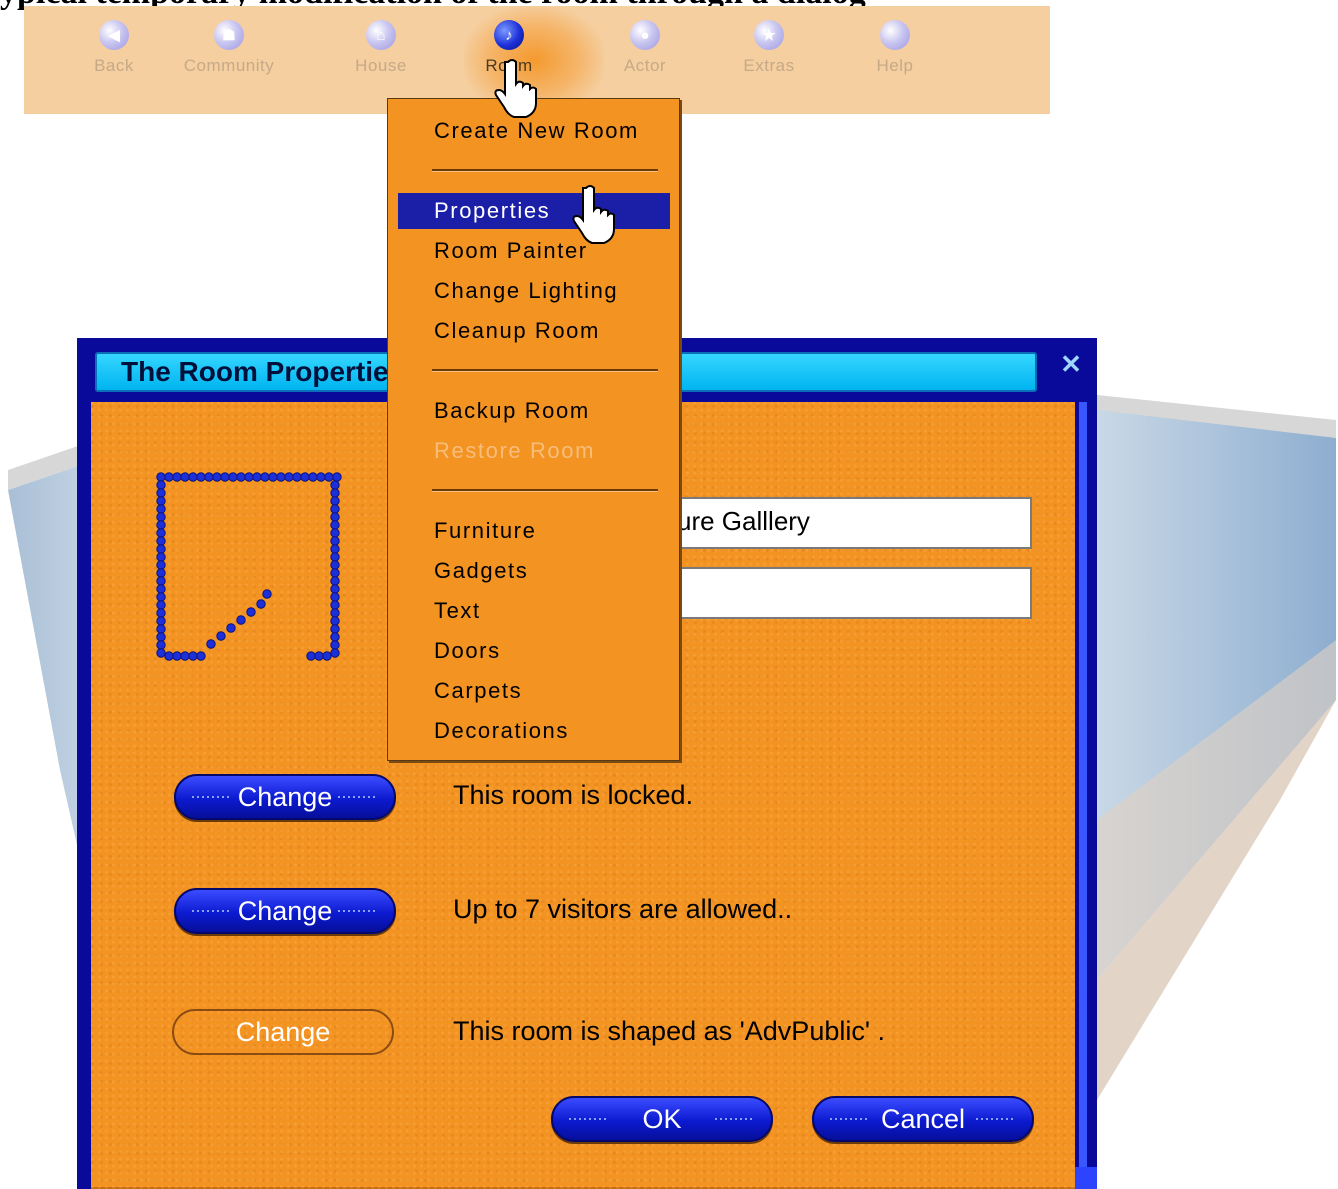 This screenshot has height=1189, width=1338. What do you see at coordinates (534, 611) in the screenshot?
I see `menu-item-text: Text` at bounding box center [534, 611].